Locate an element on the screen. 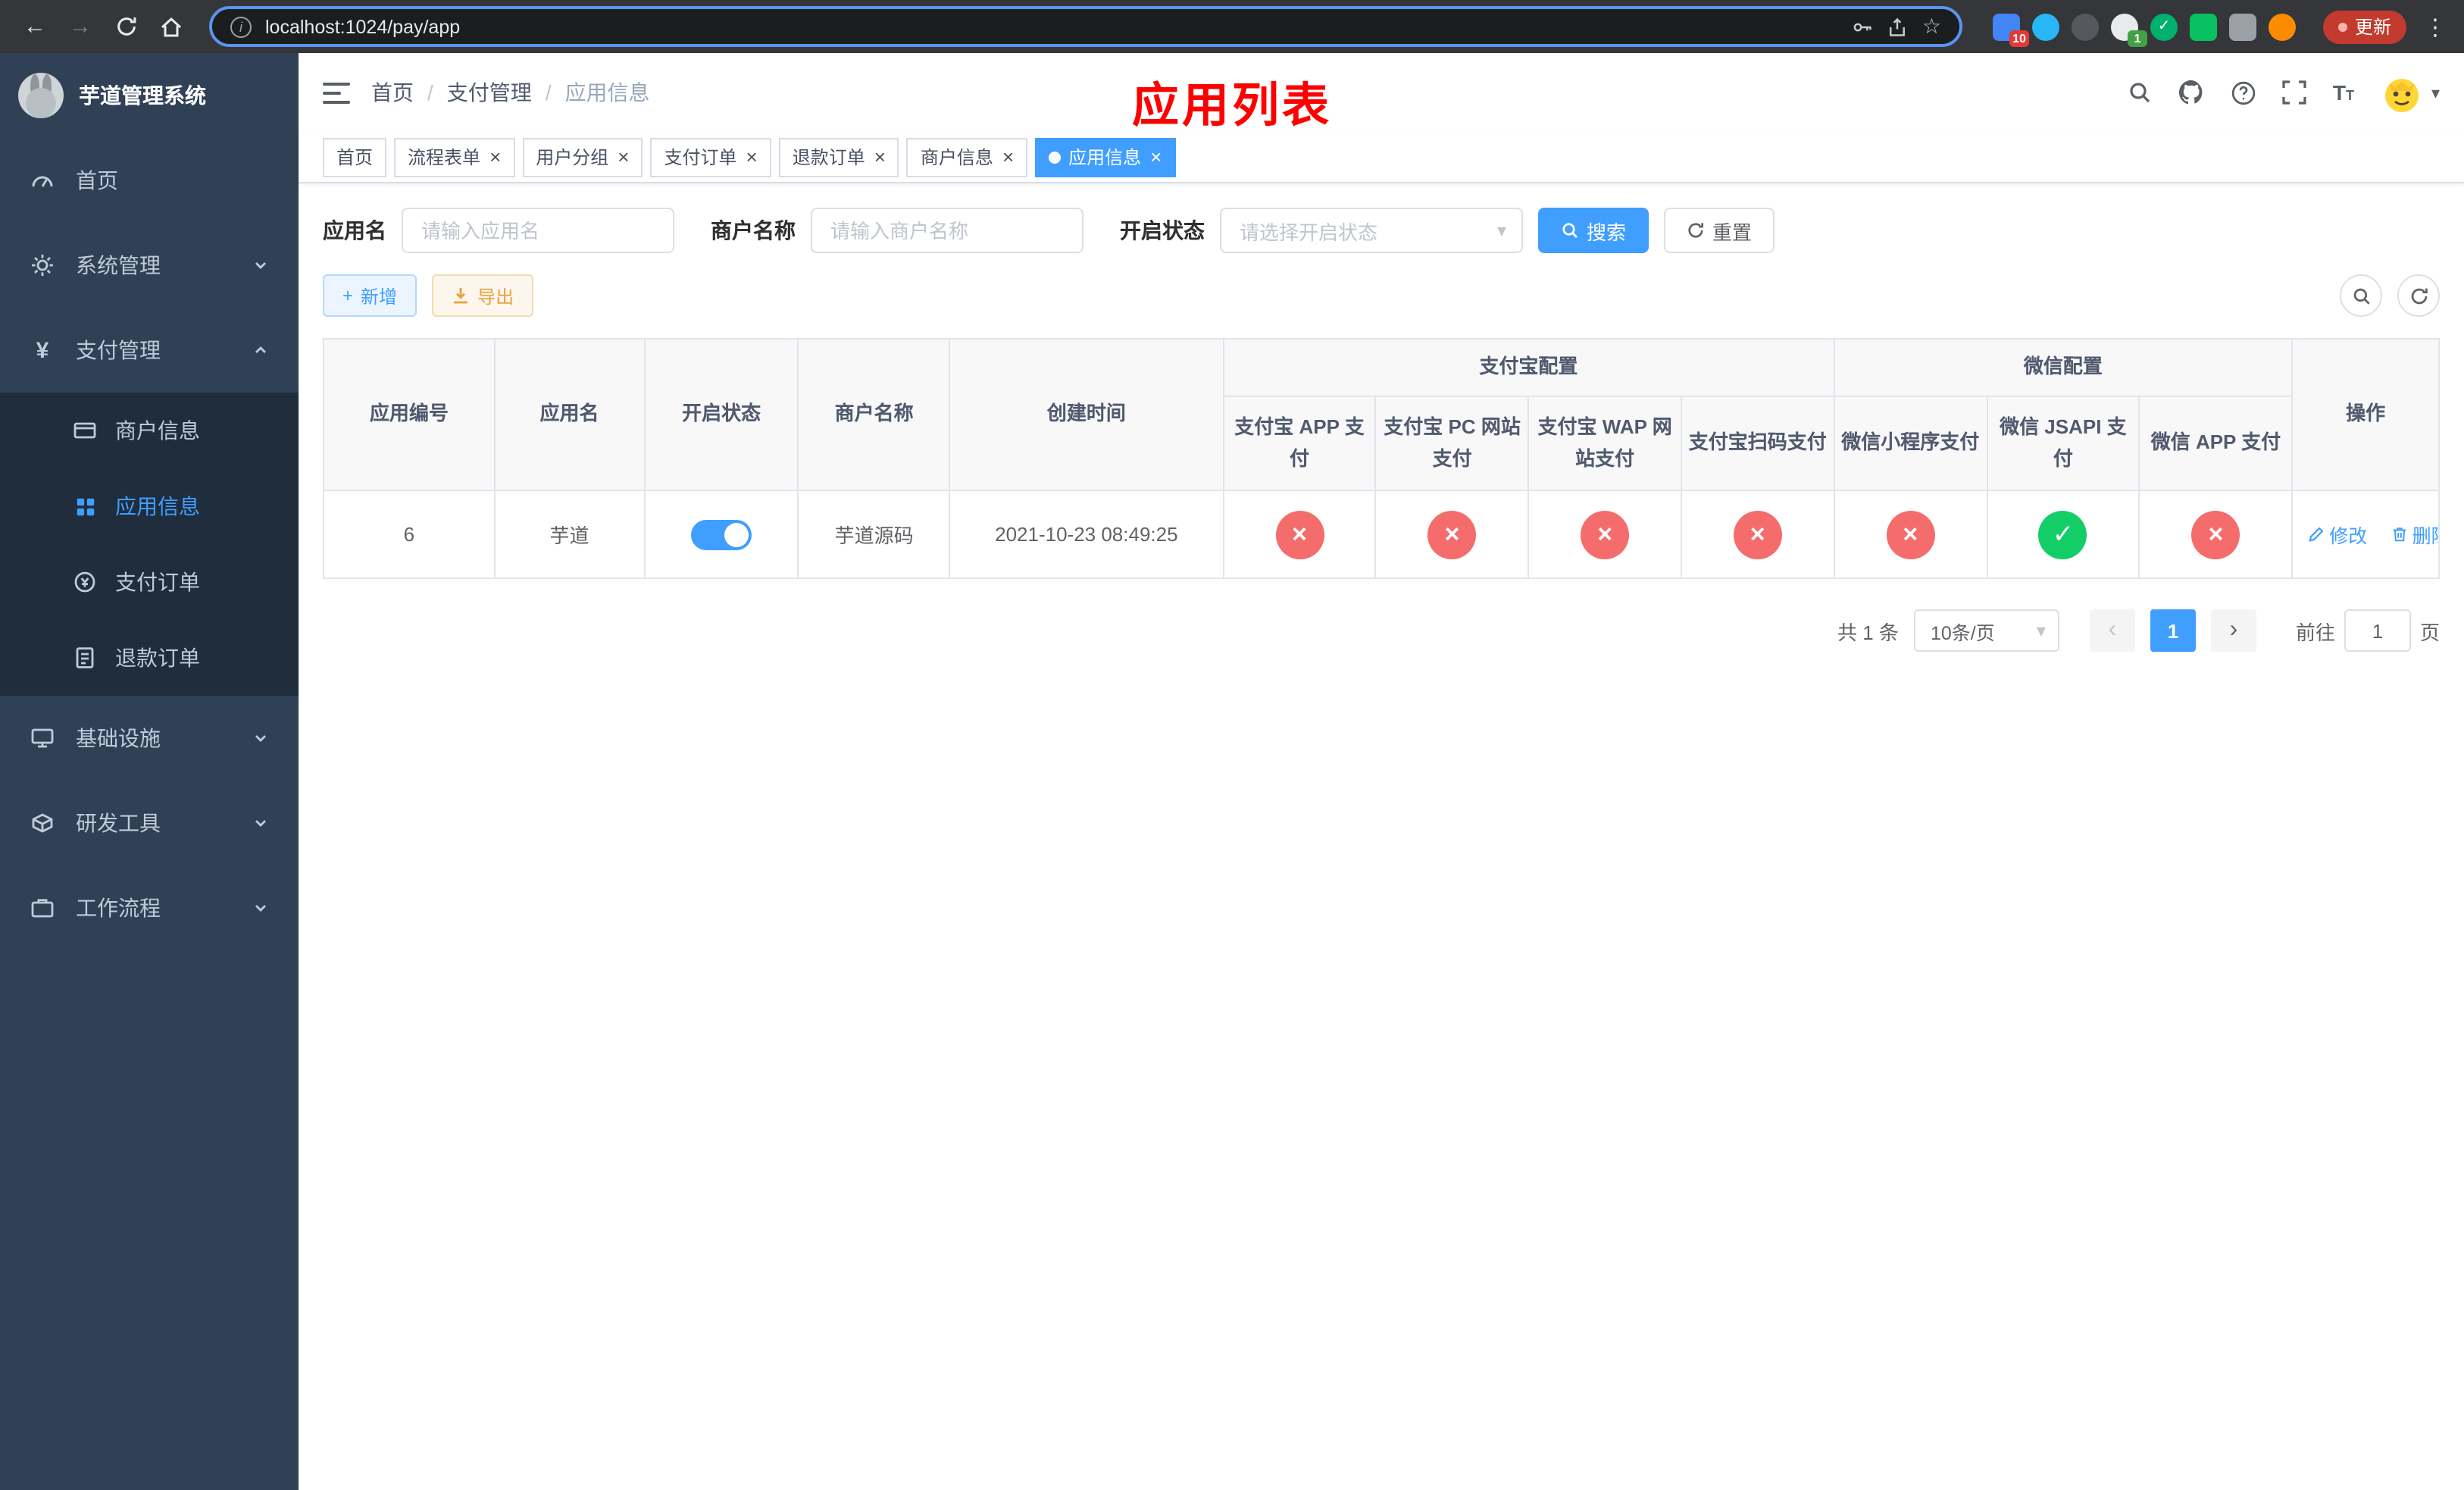 The height and width of the screenshot is (1490, 2464). pencil-icon is located at coordinates (2316, 534).